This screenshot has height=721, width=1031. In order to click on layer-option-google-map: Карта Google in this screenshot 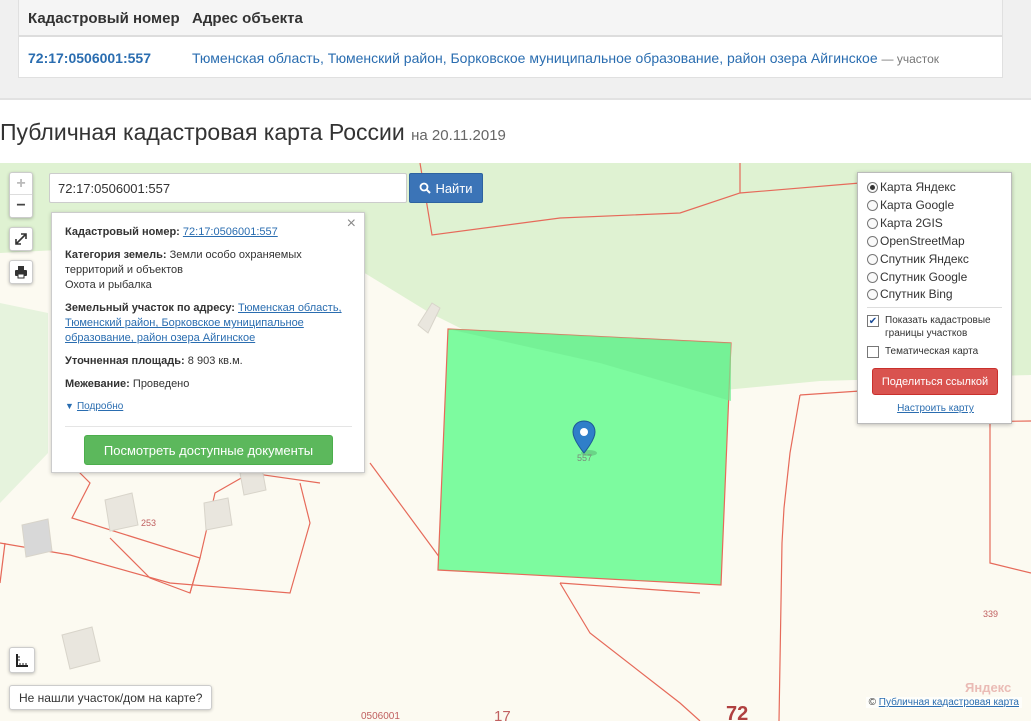, I will do `click(910, 205)`.